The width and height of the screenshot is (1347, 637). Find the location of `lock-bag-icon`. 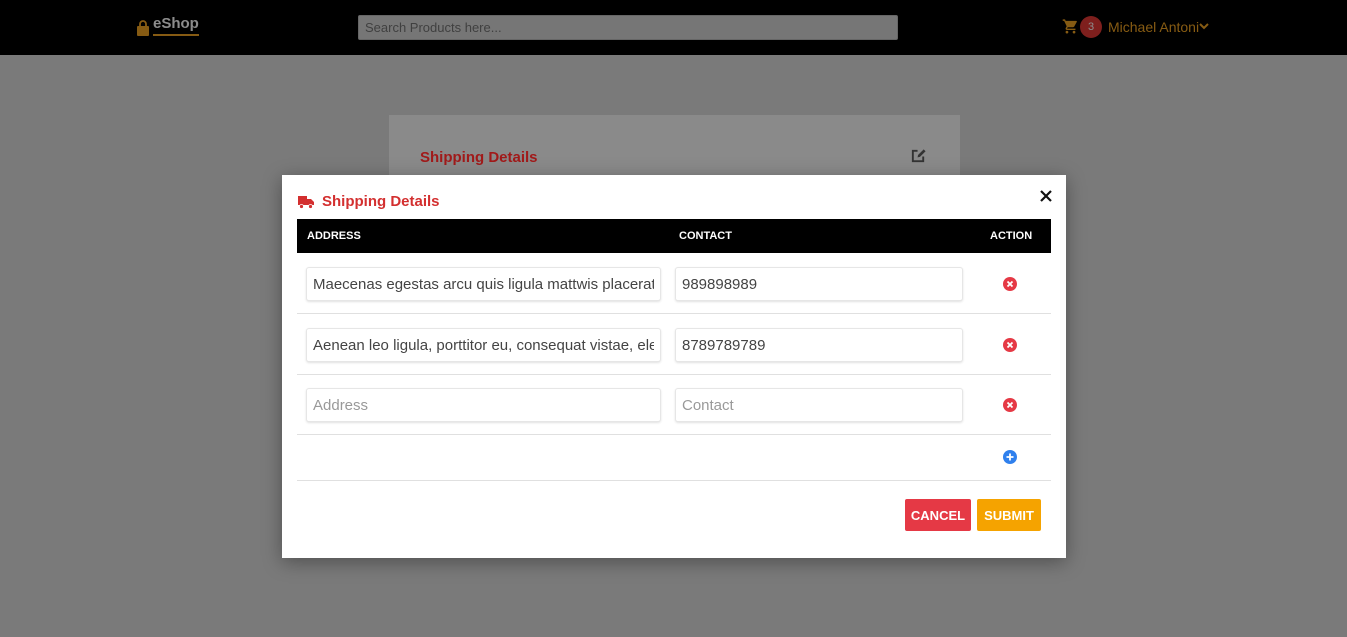

lock-bag-icon is located at coordinates (143, 28).